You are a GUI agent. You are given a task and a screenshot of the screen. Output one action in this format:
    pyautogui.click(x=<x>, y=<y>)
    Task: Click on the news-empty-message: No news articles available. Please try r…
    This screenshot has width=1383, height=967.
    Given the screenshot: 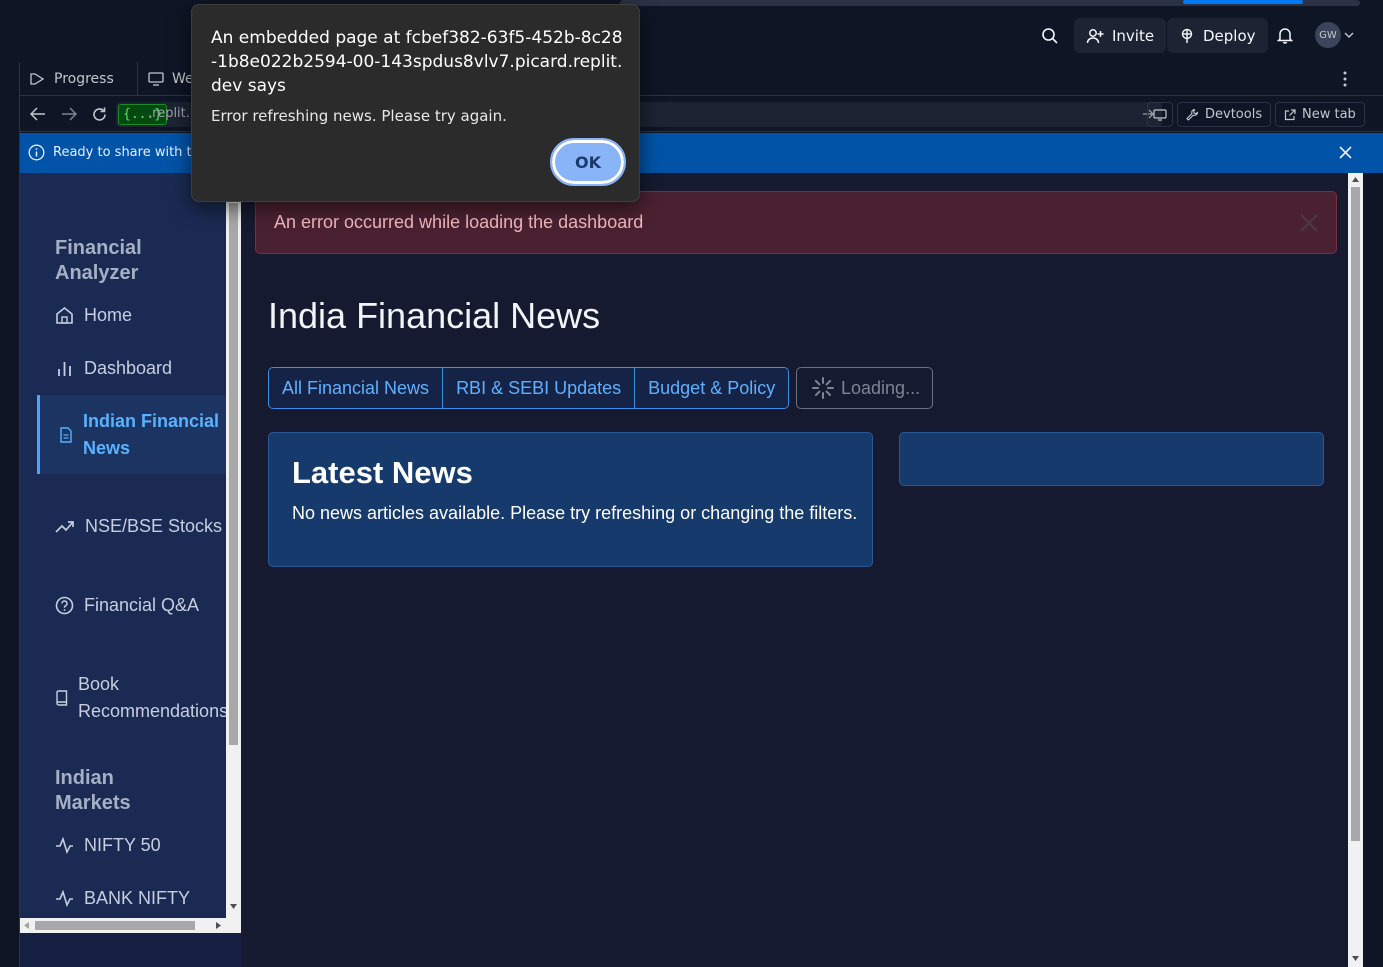 What is the action you would take?
    pyautogui.click(x=575, y=513)
    